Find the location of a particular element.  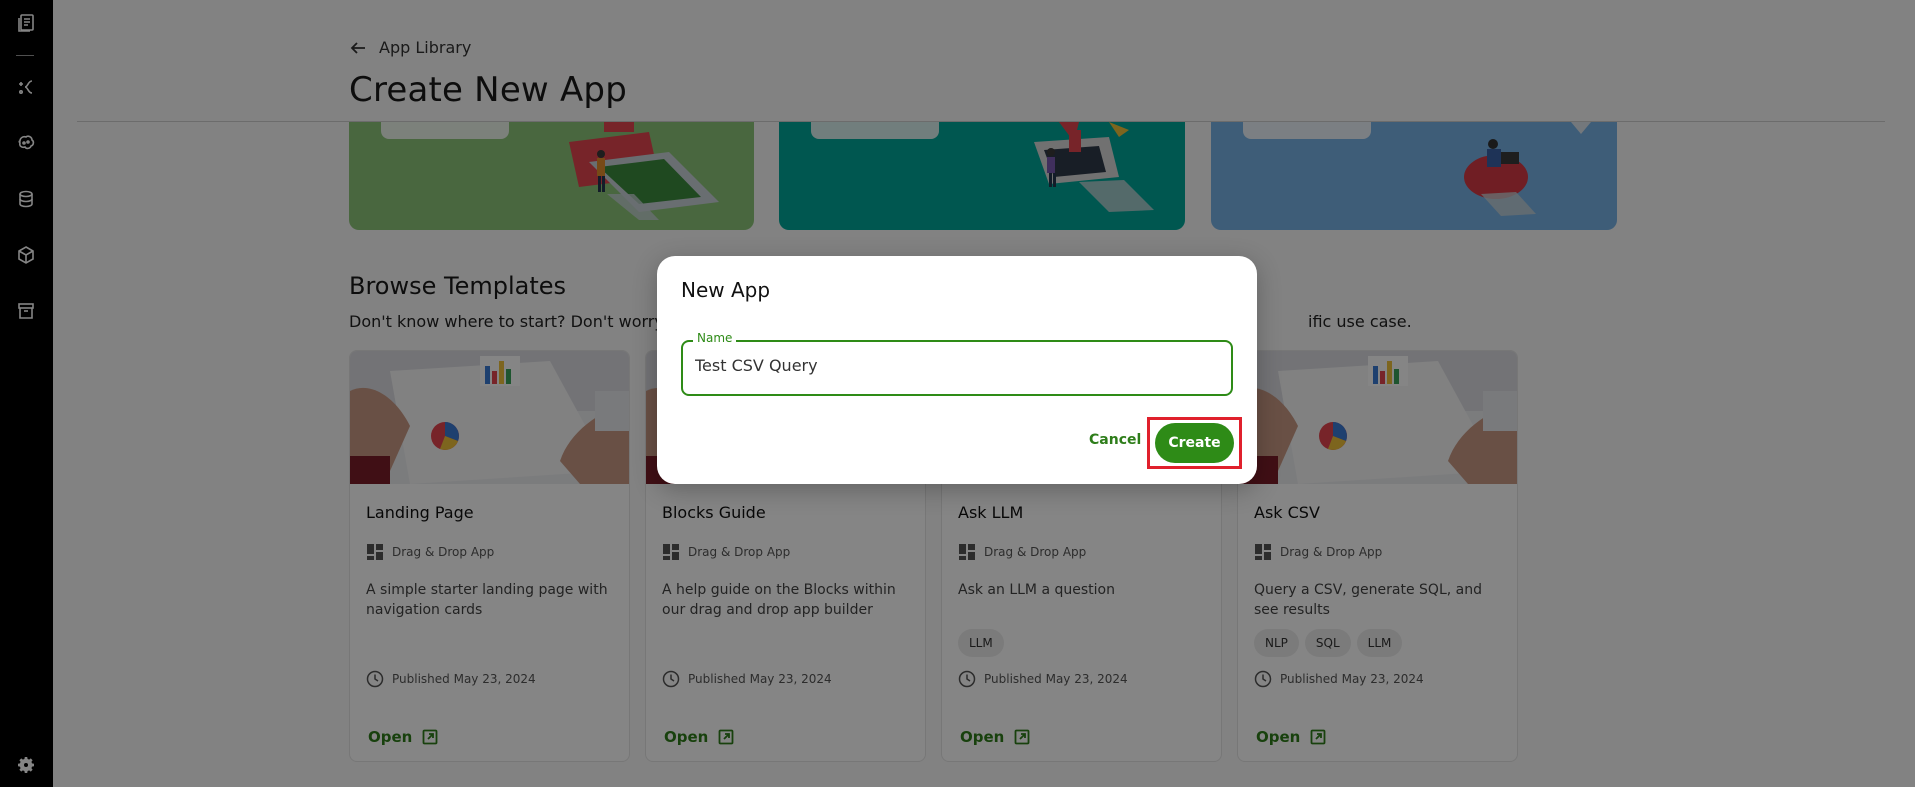

new-app-dialog: New App Name Cancel Create is located at coordinates (957, 370).